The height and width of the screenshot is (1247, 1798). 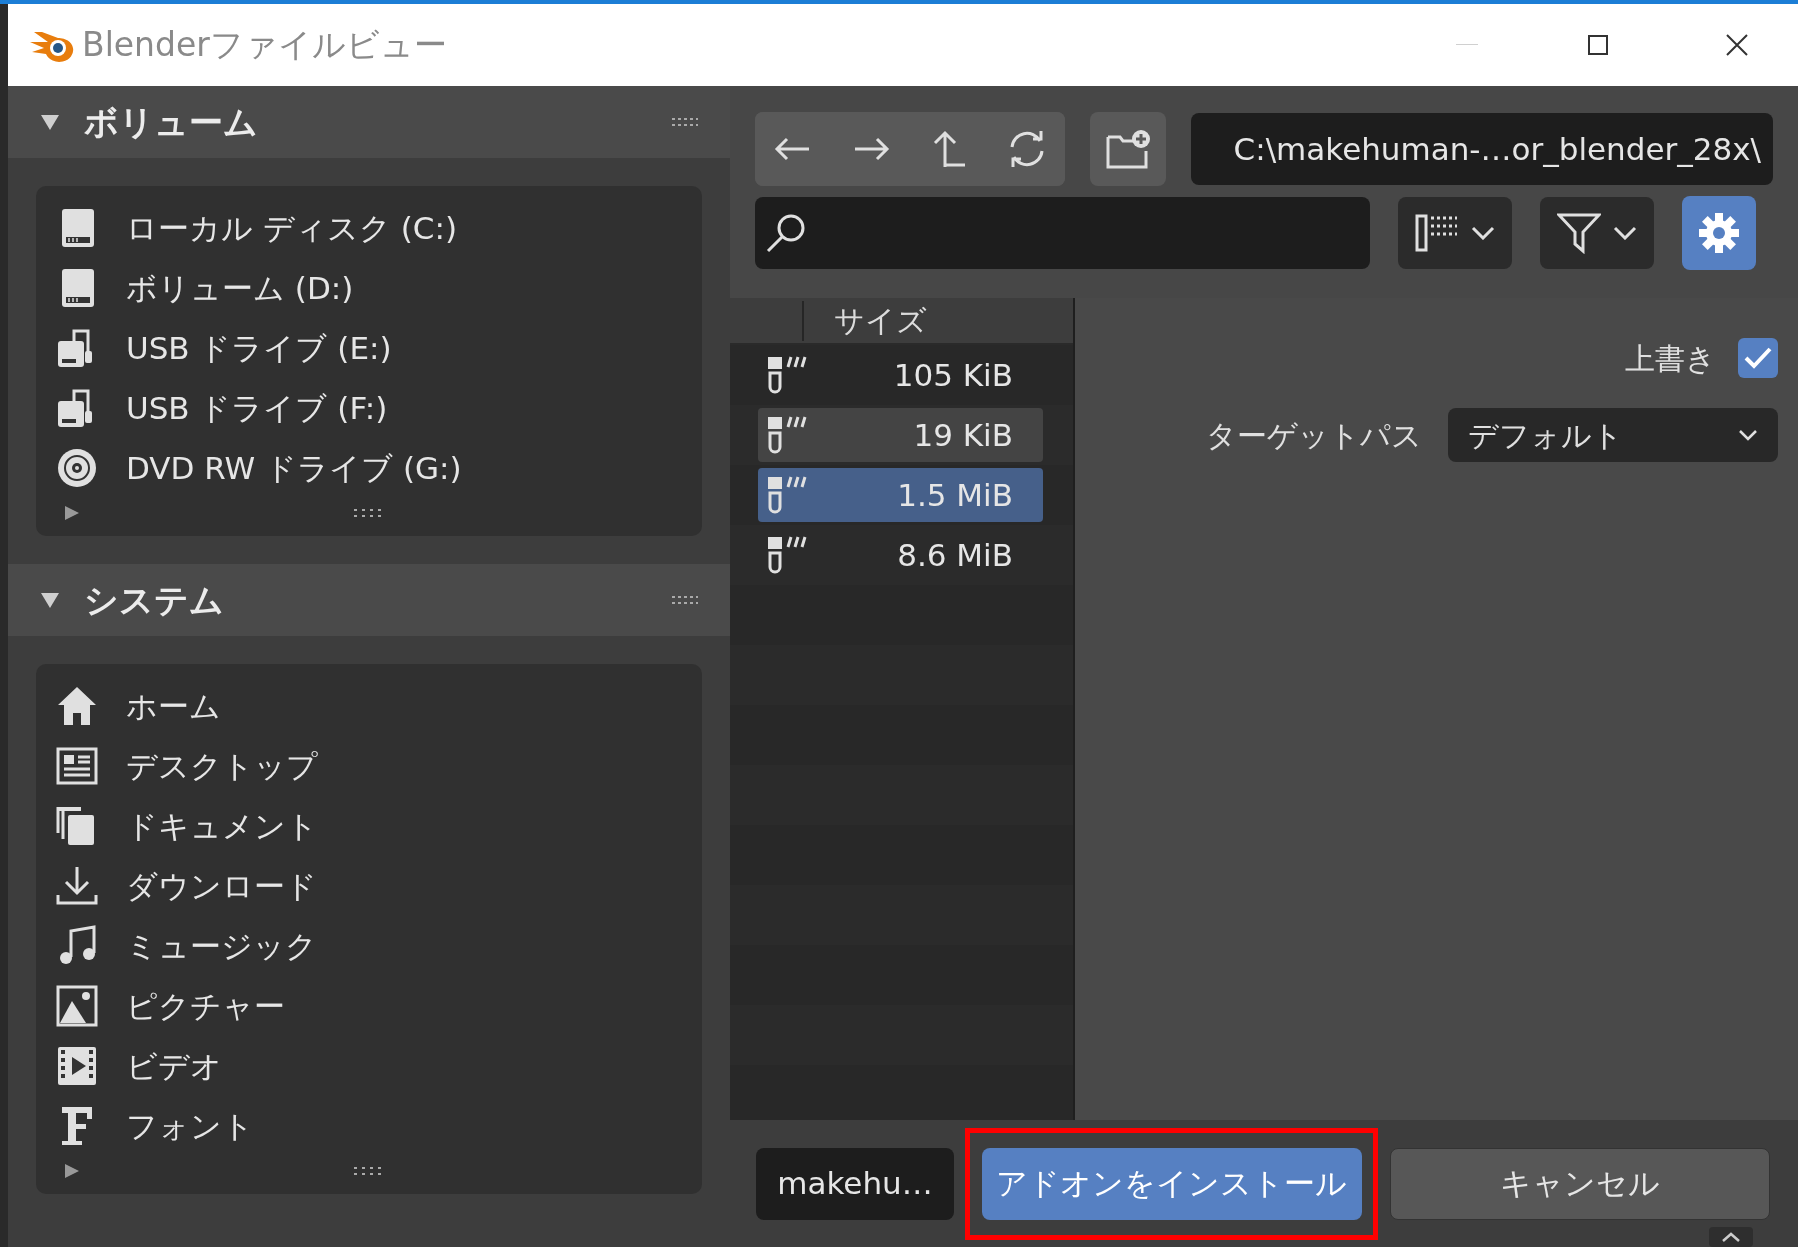 I want to click on file-row: 8.6 MiB, so click(x=900, y=555).